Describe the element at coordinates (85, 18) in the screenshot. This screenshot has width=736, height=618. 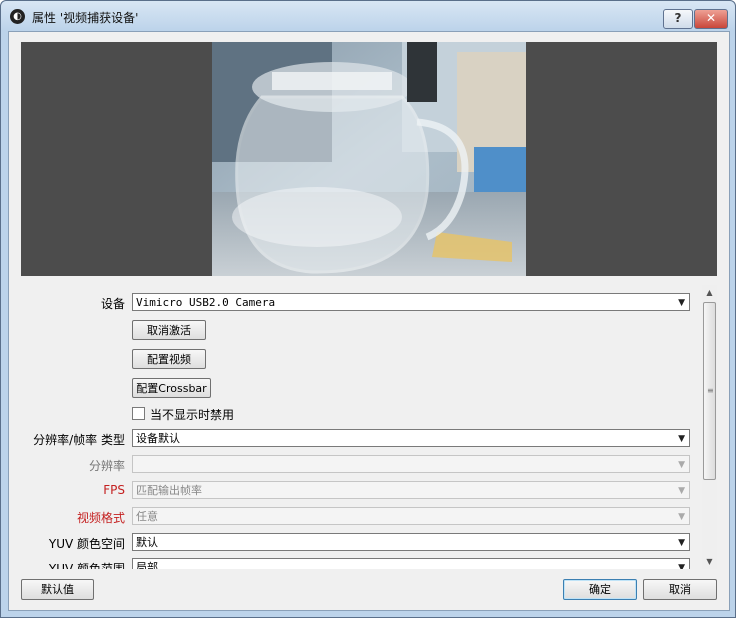
I see `dialog-title: 属性 '视频捕获设备'` at that location.